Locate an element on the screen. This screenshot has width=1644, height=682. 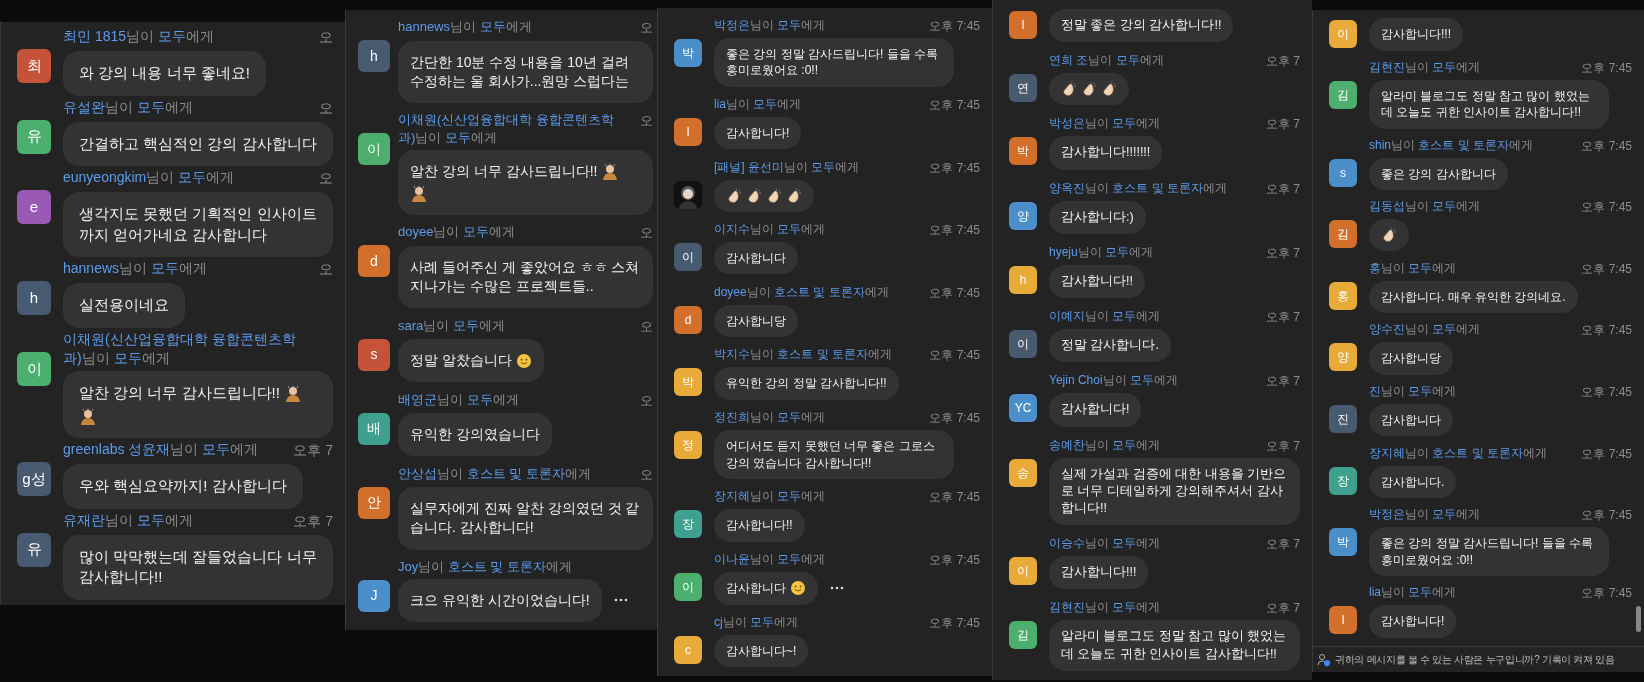
scrollbar is located at coordinates (1638, 619).